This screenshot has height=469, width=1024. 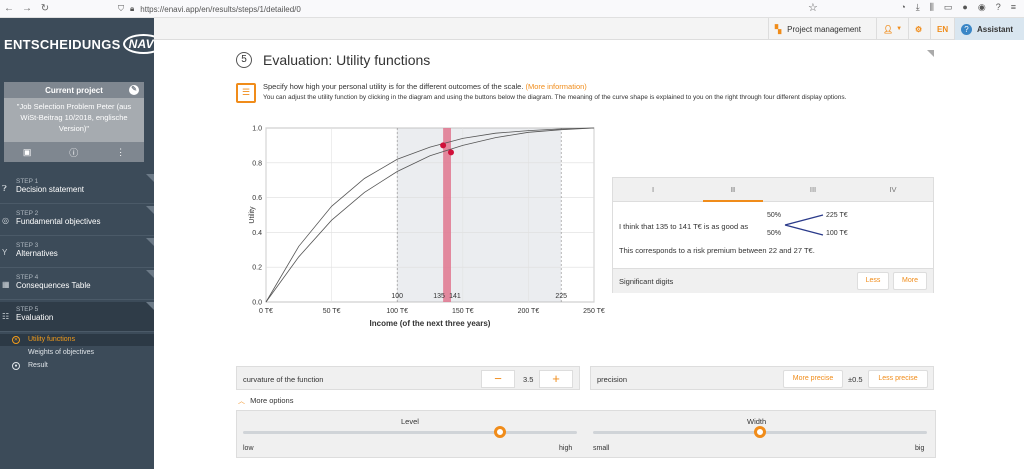 I want to click on step-number-badge: 5, so click(x=244, y=60).